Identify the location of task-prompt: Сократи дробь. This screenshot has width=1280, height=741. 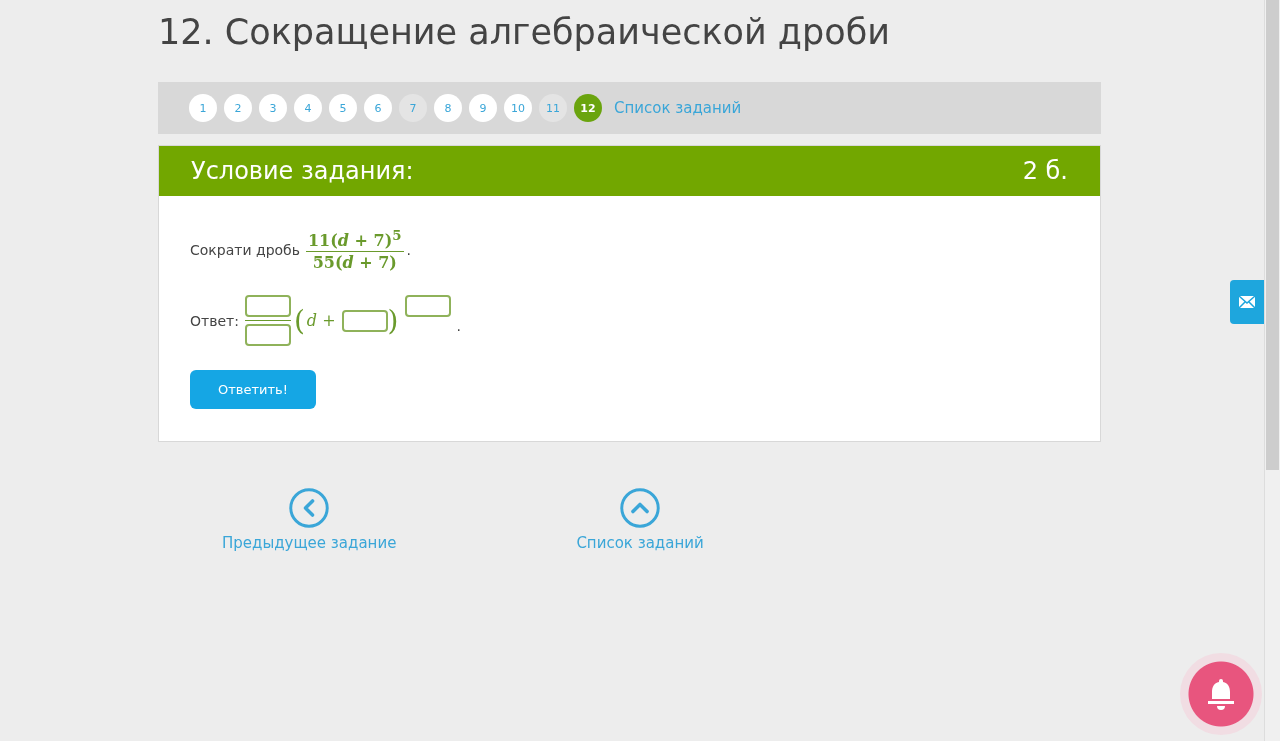
(245, 249).